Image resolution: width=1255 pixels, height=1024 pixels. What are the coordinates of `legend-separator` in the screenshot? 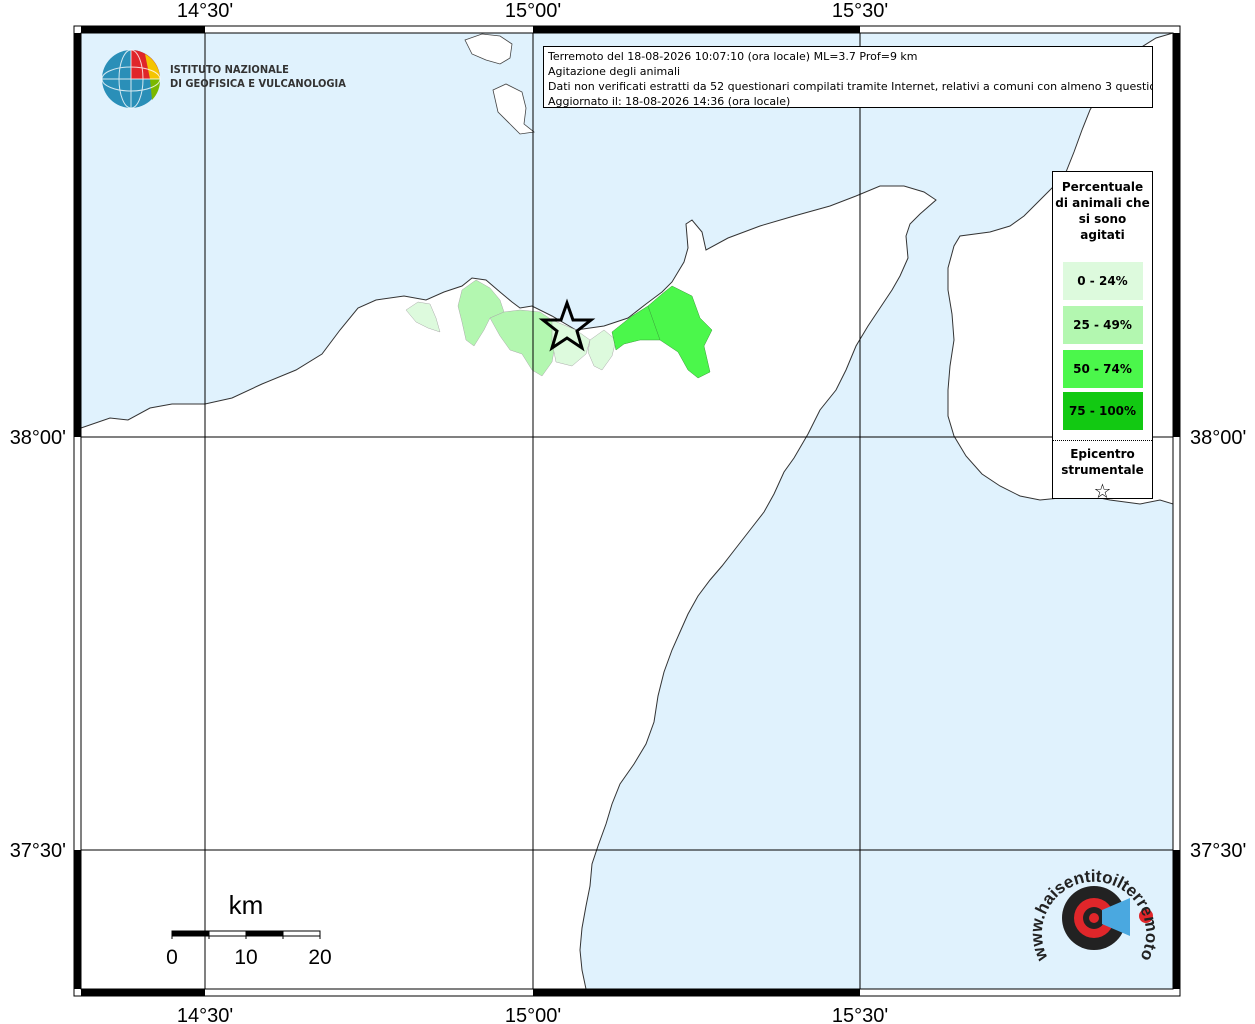 It's located at (1102, 440).